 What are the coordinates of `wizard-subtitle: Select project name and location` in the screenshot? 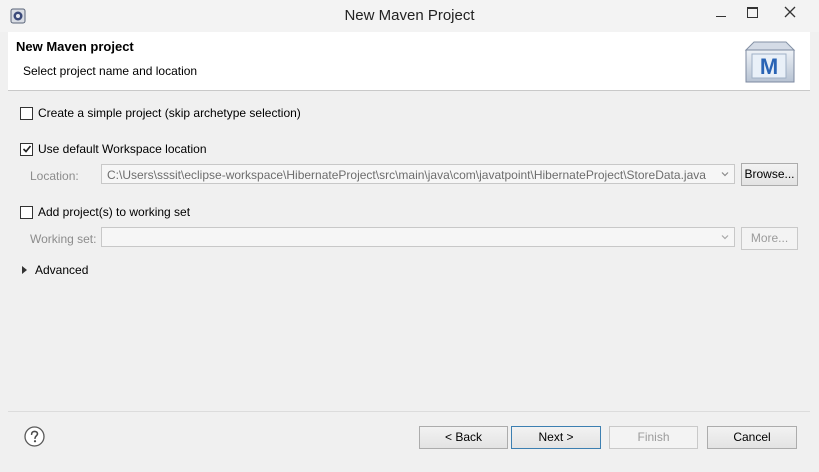 It's located at (110, 71).